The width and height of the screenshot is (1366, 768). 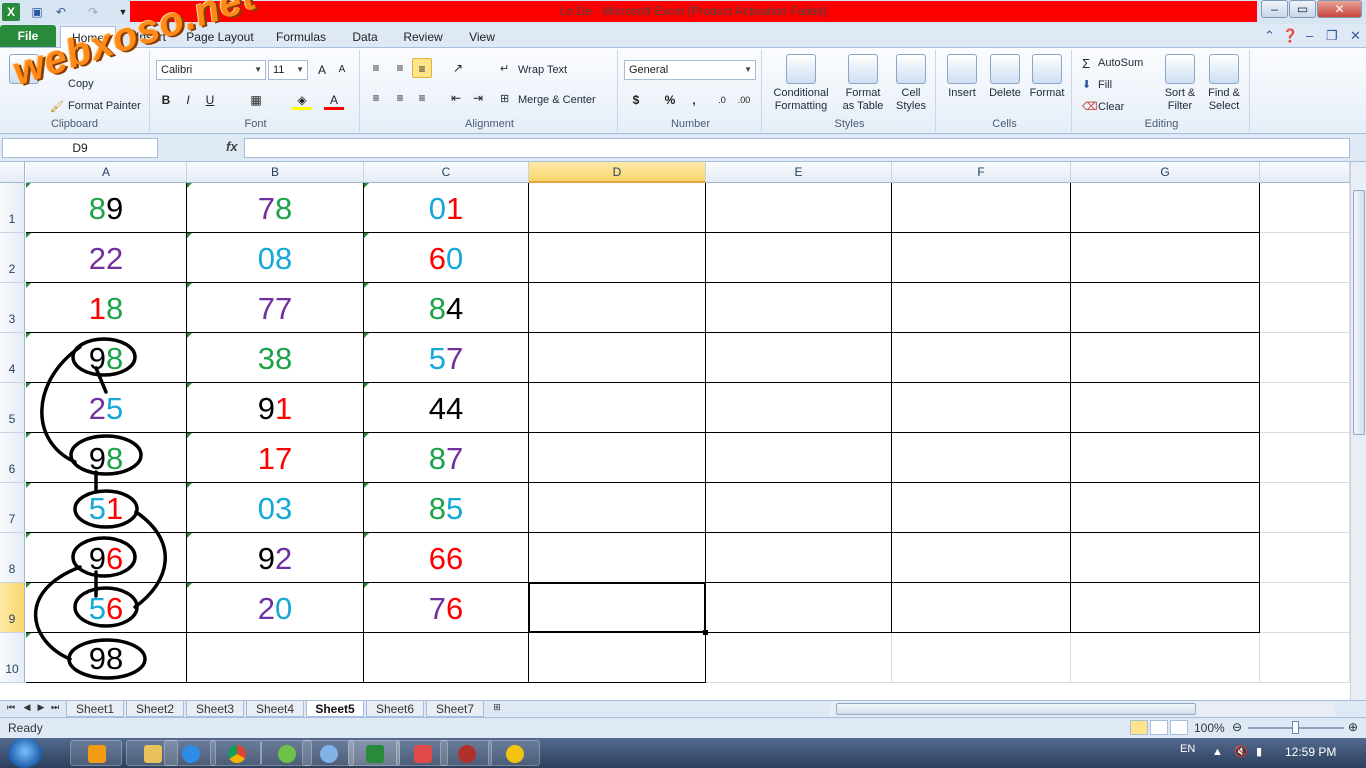 I want to click on zoom-in-icon: ⊕, so click(x=1353, y=727).